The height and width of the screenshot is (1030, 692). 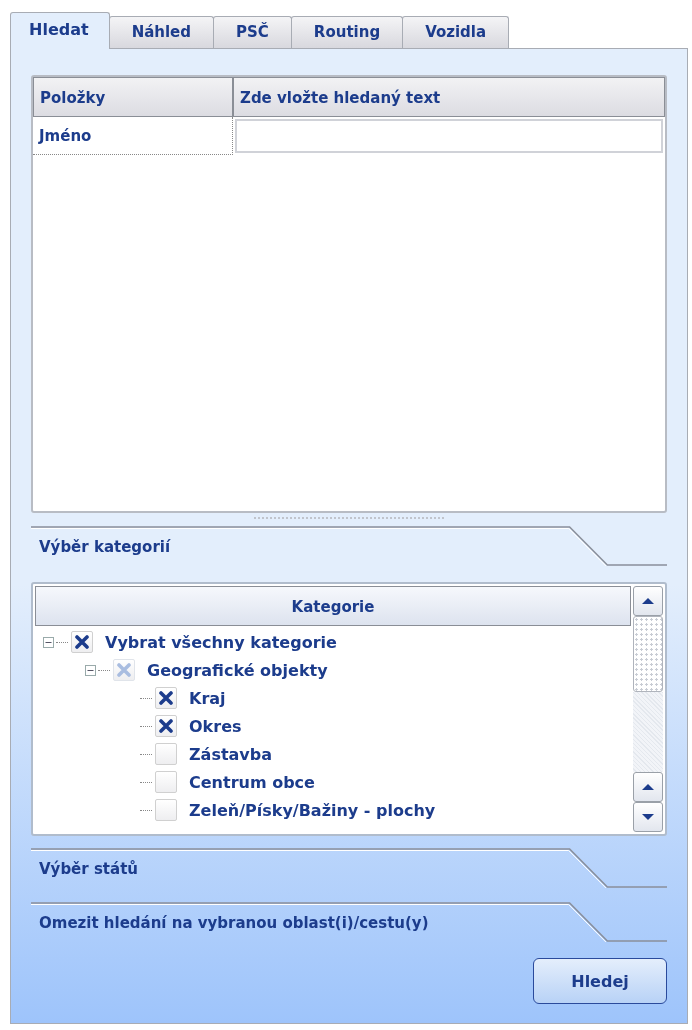 I want to click on tree-item: Kraj, so click(x=207, y=698).